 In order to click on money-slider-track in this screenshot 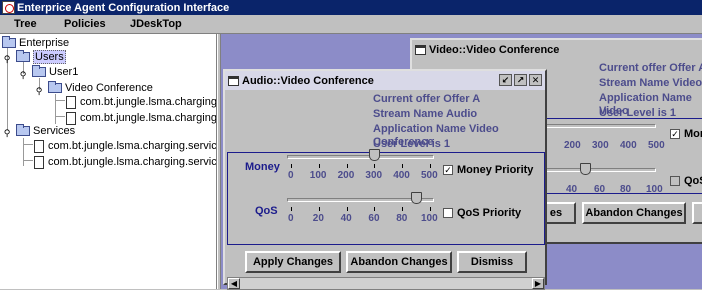, I will do `click(360, 157)`.